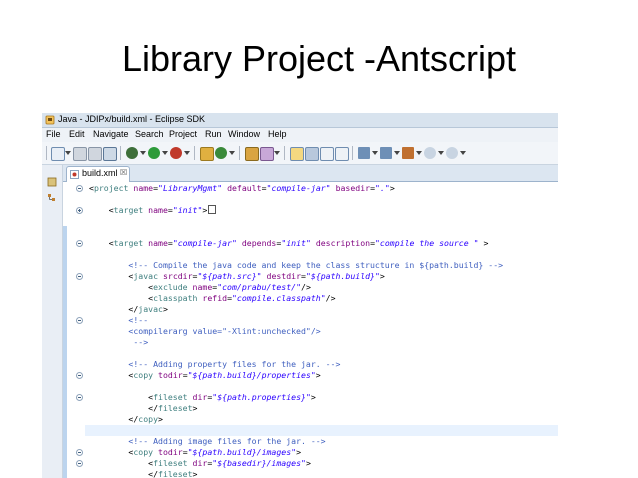 Image resolution: width=638 pixels, height=478 pixels. Describe the element at coordinates (149, 134) in the screenshot. I see `menu-search: Search` at that location.